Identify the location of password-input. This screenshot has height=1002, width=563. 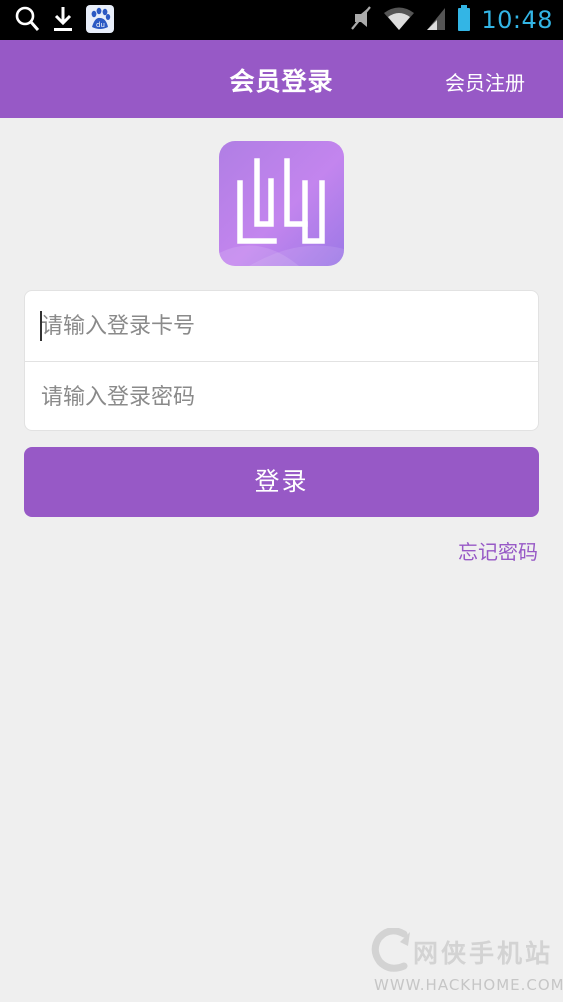
(281, 397).